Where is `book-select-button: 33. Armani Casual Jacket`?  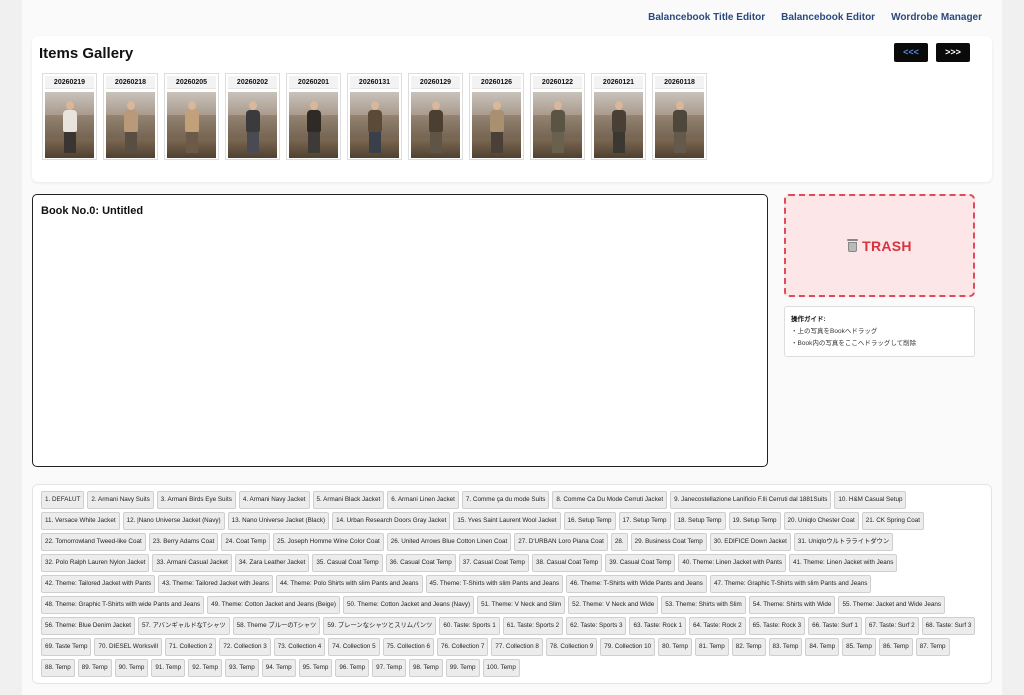 book-select-button: 33. Armani Casual Jacket is located at coordinates (192, 563).